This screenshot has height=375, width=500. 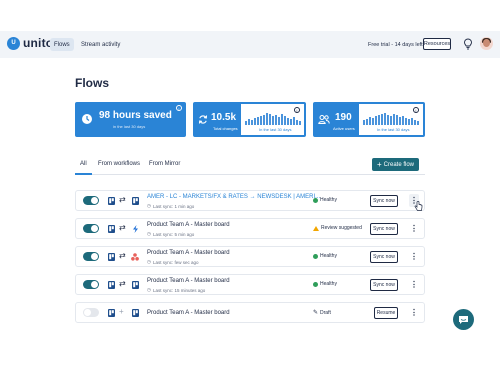 What do you see at coordinates (437, 44) in the screenshot?
I see `resources-button: Resources` at bounding box center [437, 44].